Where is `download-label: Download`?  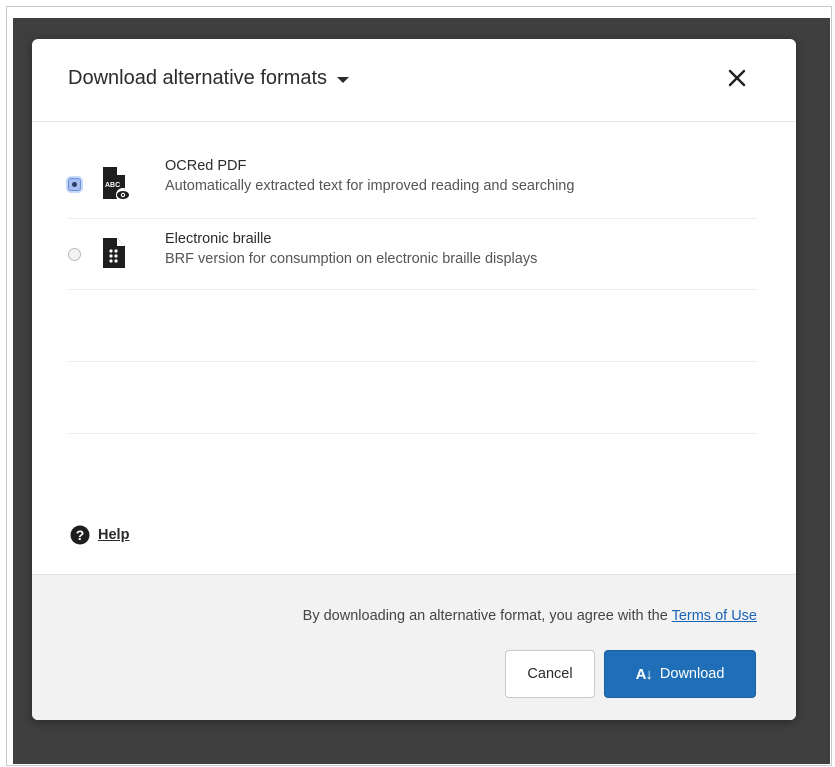 download-label: Download is located at coordinates (692, 674).